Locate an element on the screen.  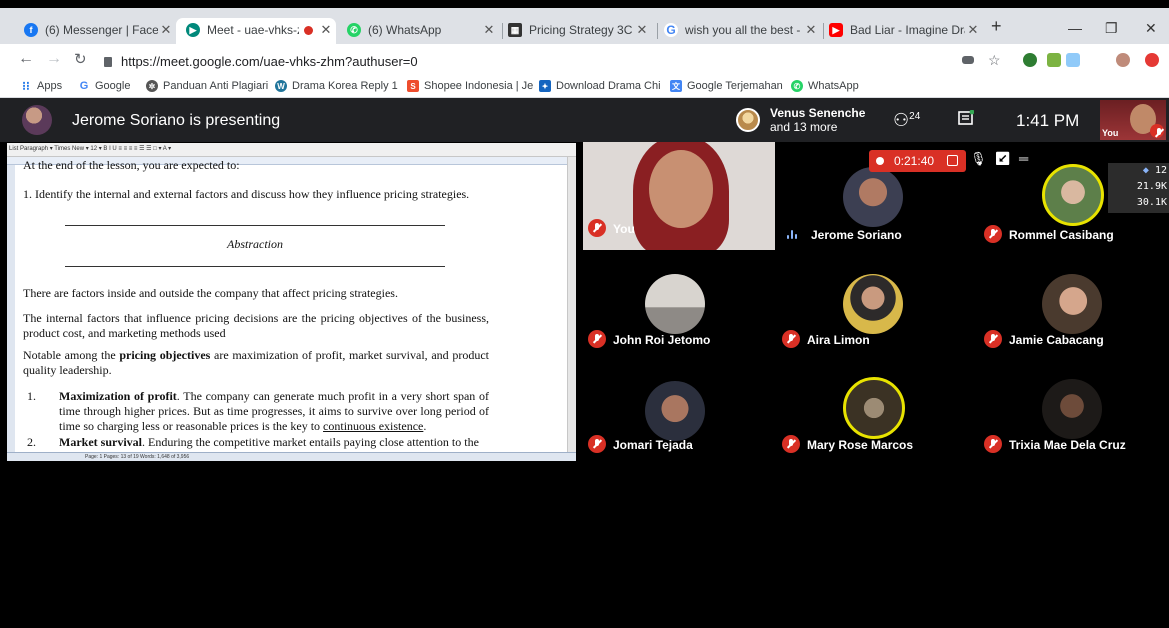
reload-icon: ↻ is located at coordinates (80, 59).